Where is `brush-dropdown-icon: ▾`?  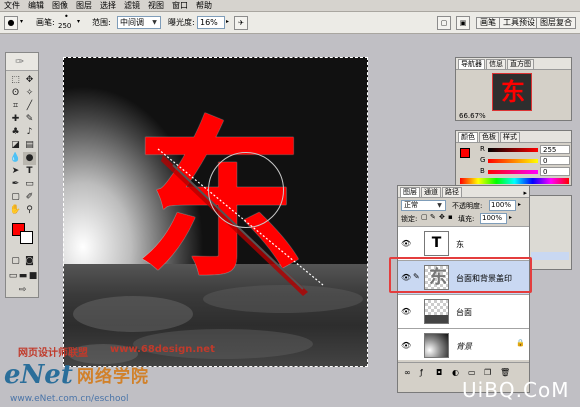
brush-dropdown-icon: ▾ is located at coordinates (78, 21).